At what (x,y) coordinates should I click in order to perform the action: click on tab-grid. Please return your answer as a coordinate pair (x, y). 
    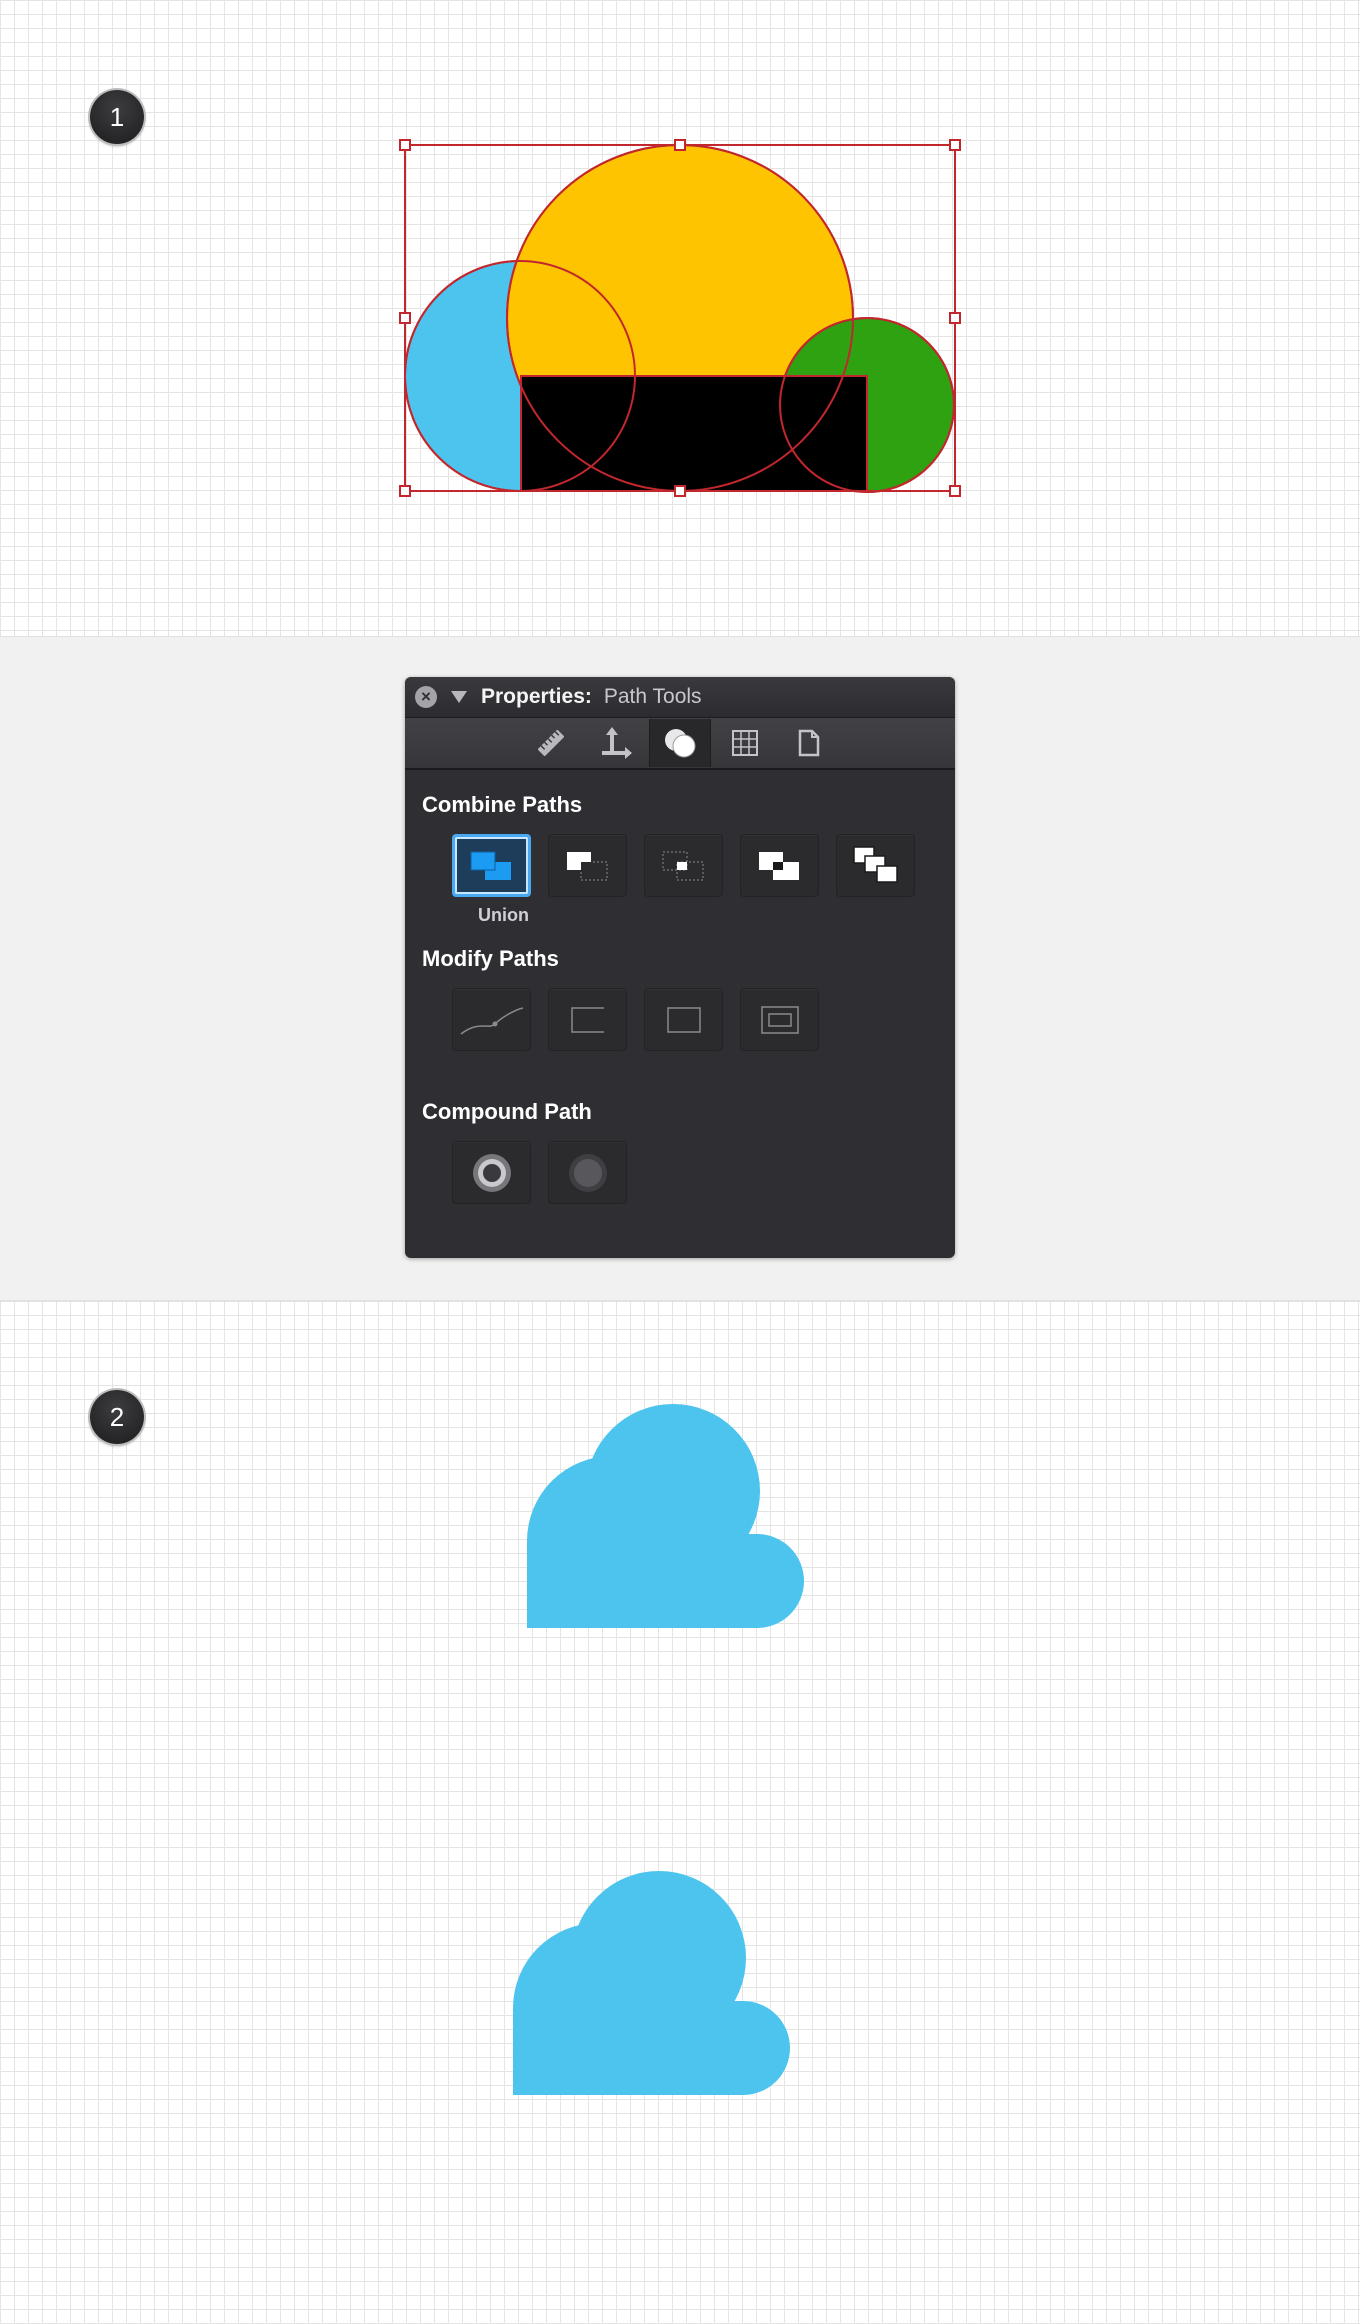
    Looking at the image, I should click on (745, 743).